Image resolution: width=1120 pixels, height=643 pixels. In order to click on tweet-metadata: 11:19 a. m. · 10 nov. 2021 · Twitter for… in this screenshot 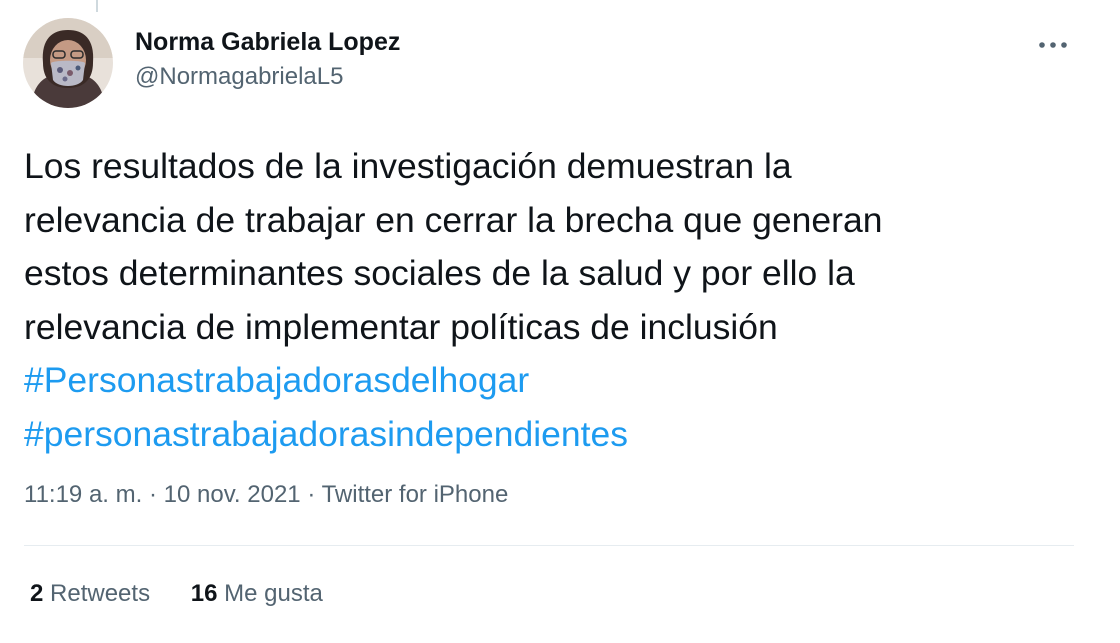, I will do `click(266, 495)`.